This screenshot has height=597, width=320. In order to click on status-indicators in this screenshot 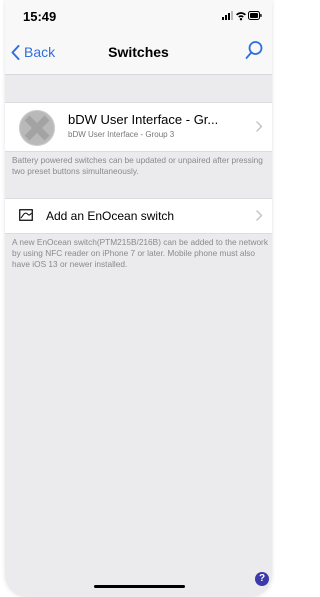, I will do `click(242, 16)`.